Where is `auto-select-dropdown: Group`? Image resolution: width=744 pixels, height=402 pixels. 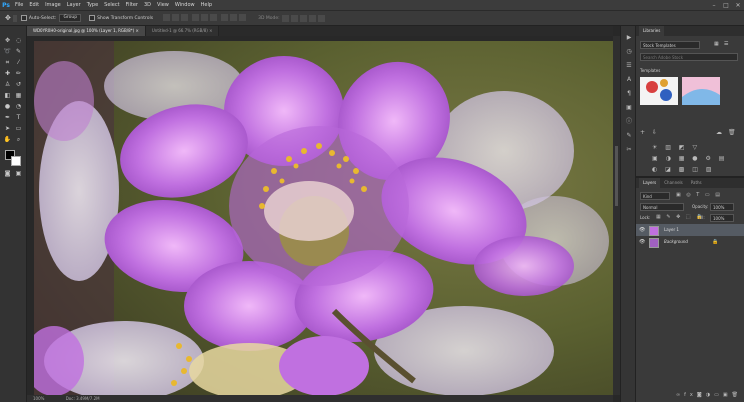
auto-select-dropdown: Group is located at coordinates (70, 18).